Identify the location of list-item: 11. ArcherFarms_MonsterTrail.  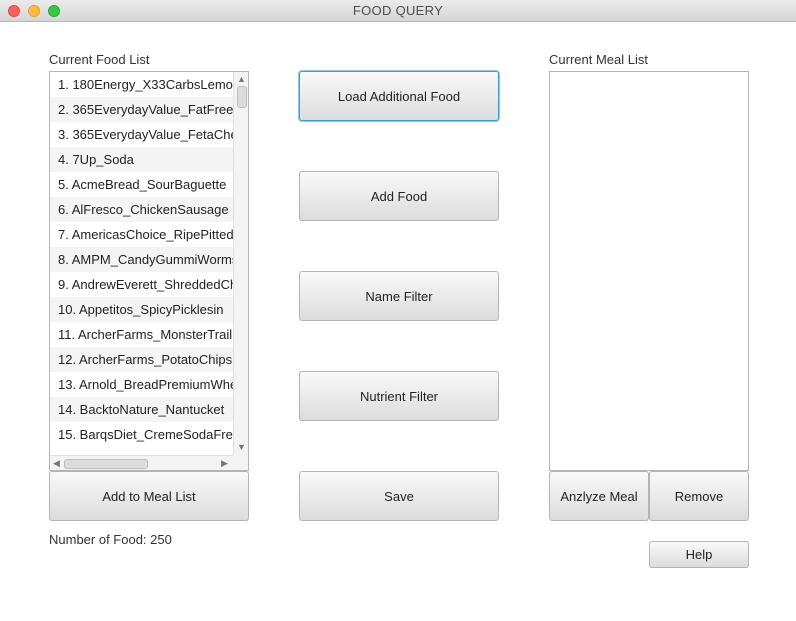
(141, 334).